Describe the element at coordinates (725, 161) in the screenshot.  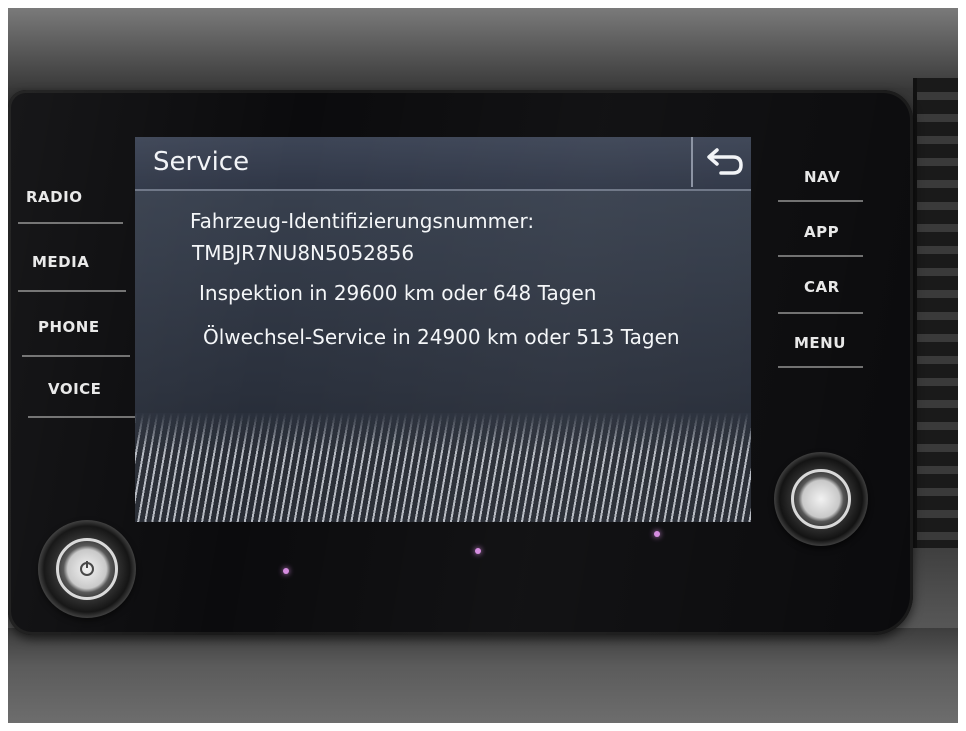
I see `back-arrow-icon` at that location.